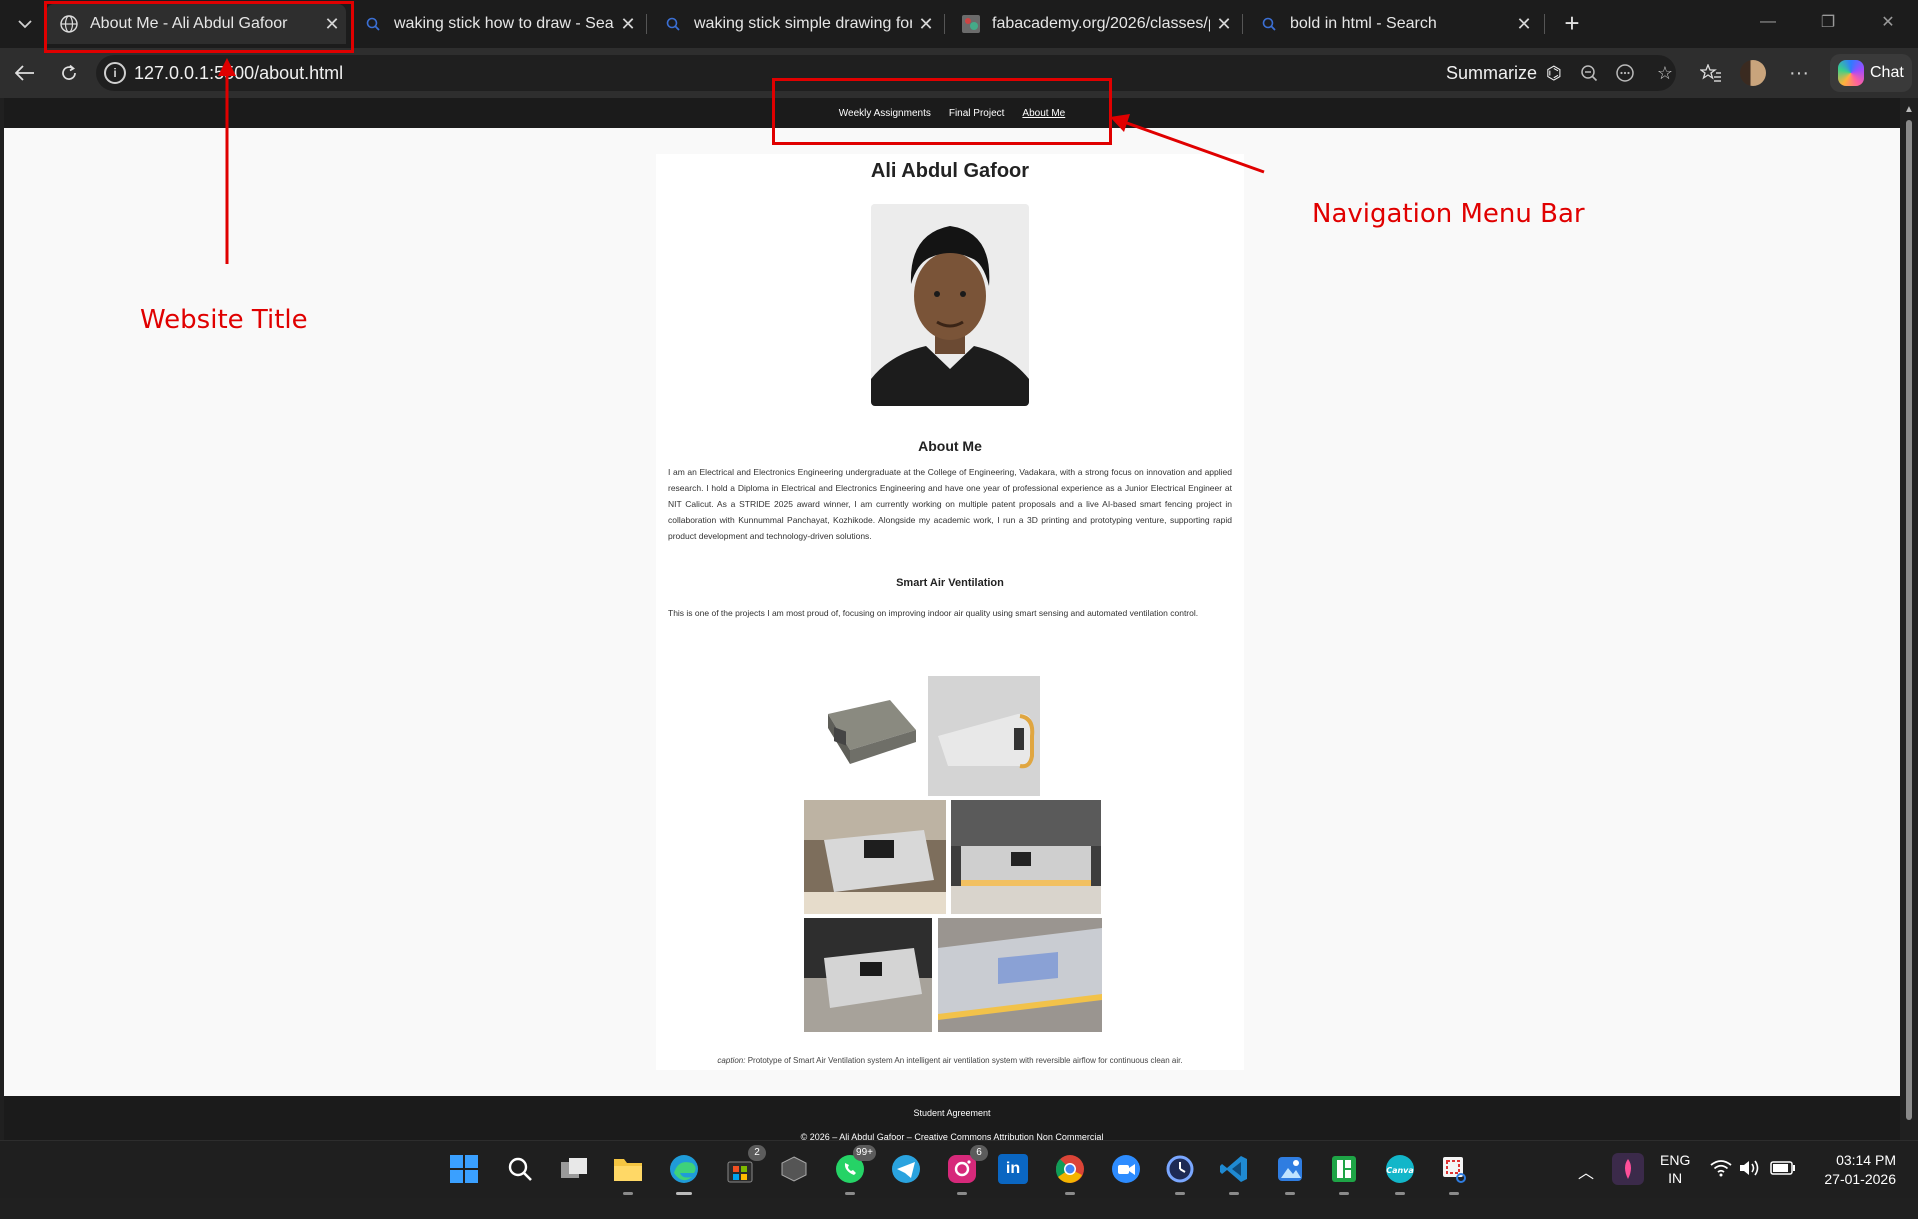  Describe the element at coordinates (984, 736) in the screenshot. I see `prototype-wall-unit-image` at that location.